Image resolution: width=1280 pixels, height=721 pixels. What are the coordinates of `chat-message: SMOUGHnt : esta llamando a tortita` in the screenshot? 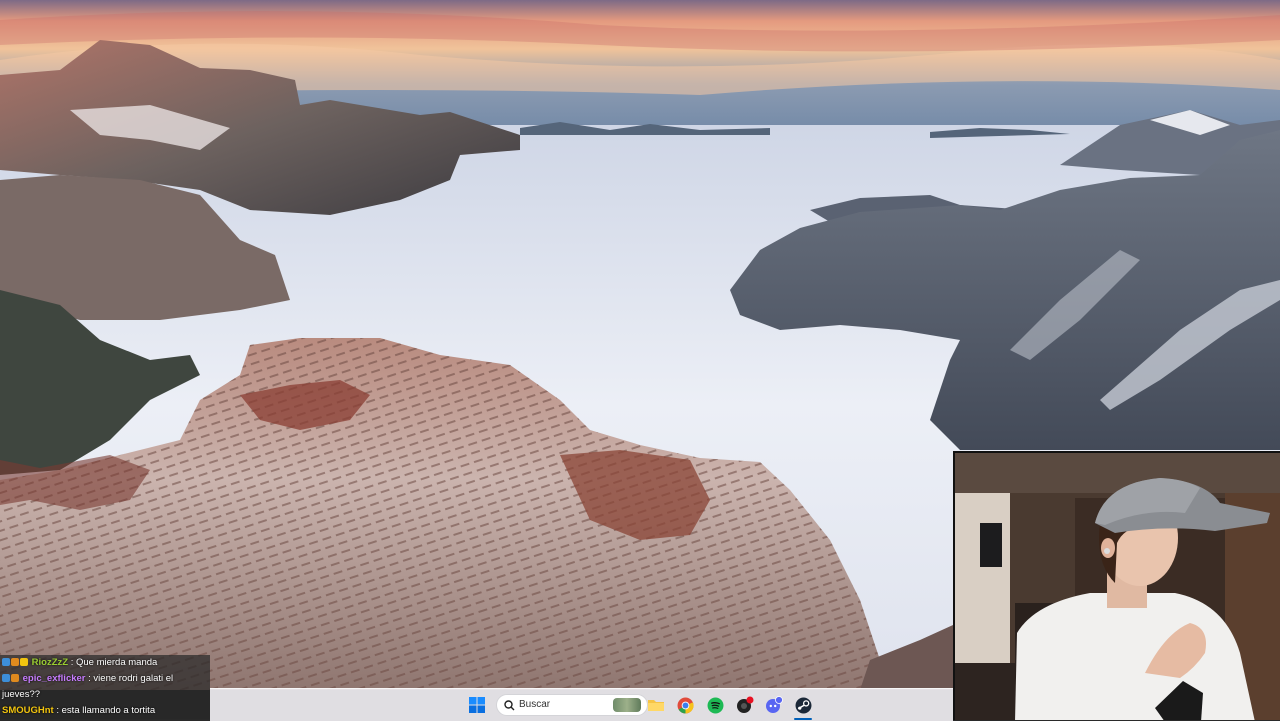 It's located at (105, 711).